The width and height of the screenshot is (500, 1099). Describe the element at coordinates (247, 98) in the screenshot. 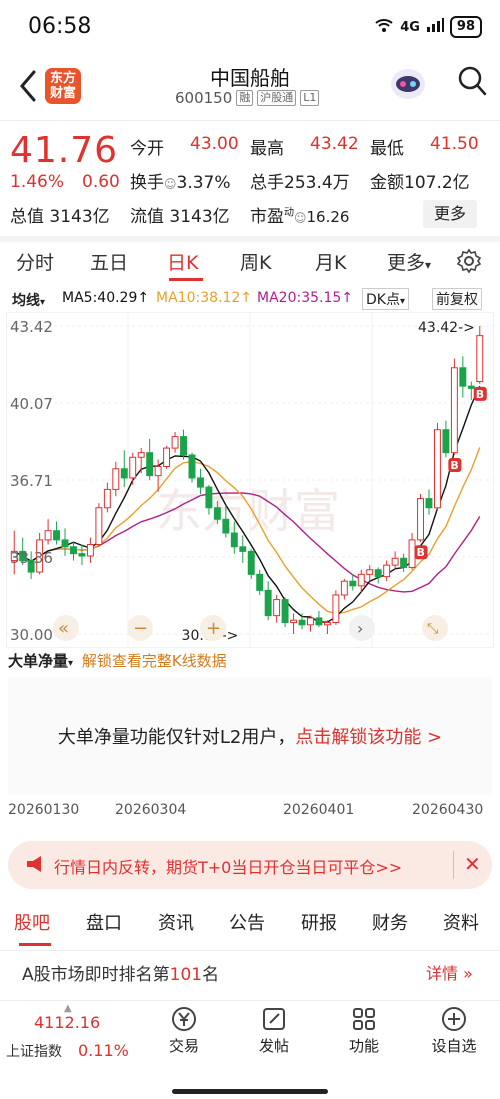

I see `stock-code-row: 600150 融 沪股通 L1` at that location.